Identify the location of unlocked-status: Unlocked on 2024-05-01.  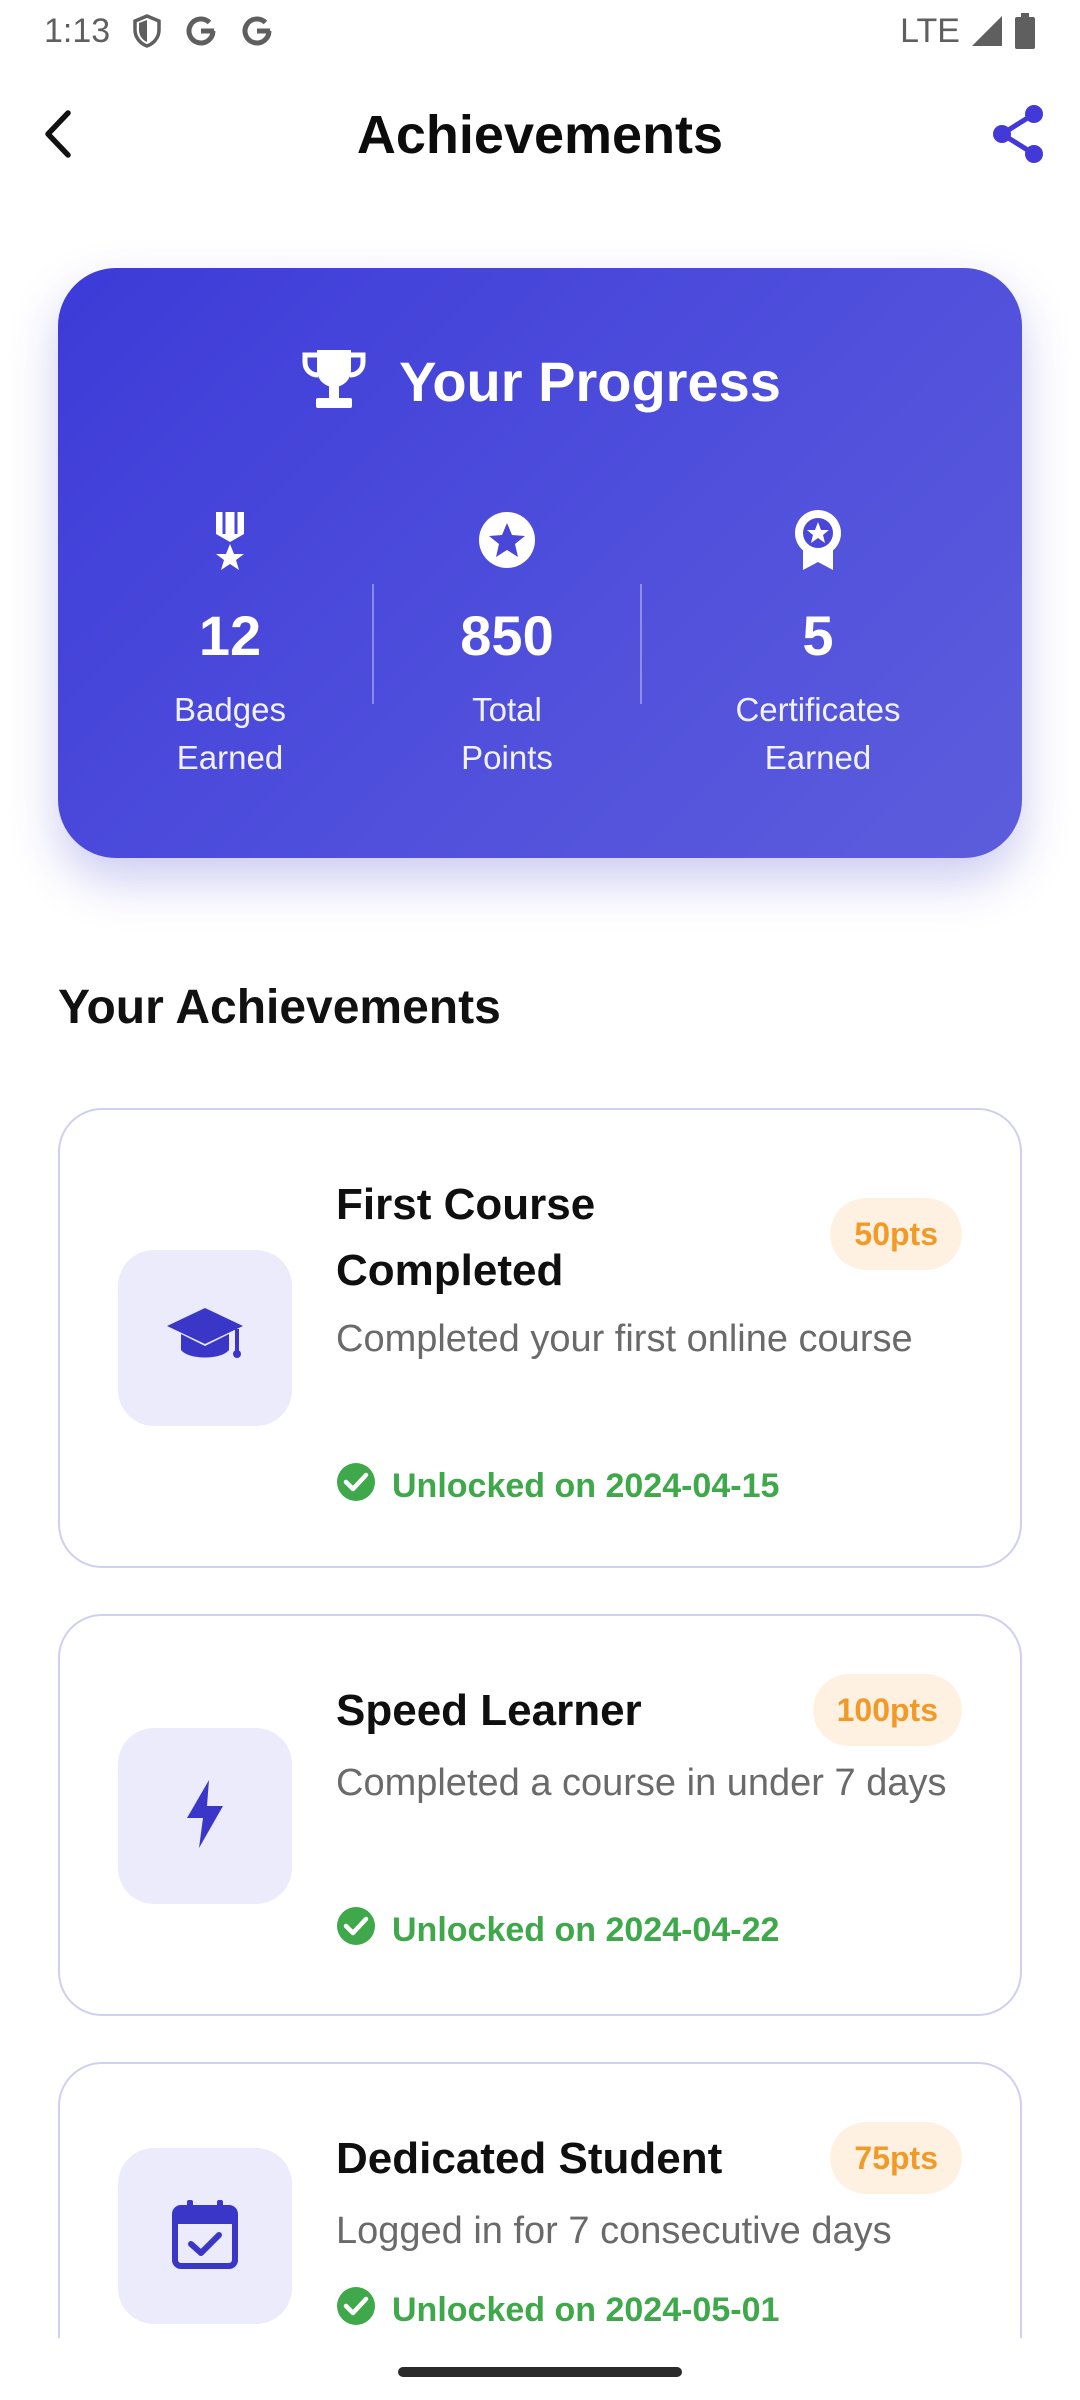
(557, 2310).